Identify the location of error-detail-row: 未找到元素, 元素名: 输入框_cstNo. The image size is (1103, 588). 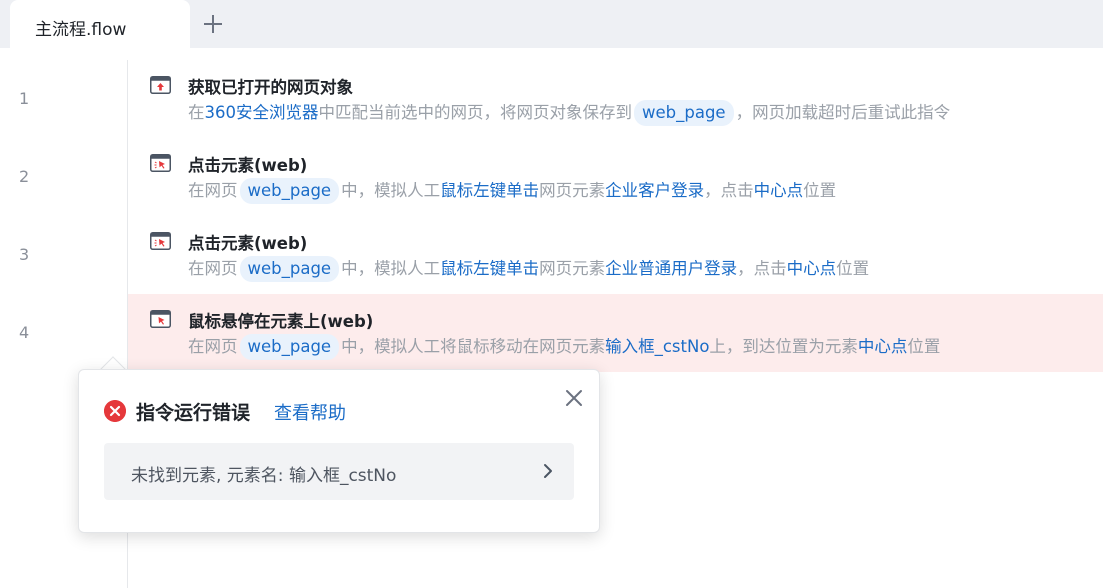
(339, 471).